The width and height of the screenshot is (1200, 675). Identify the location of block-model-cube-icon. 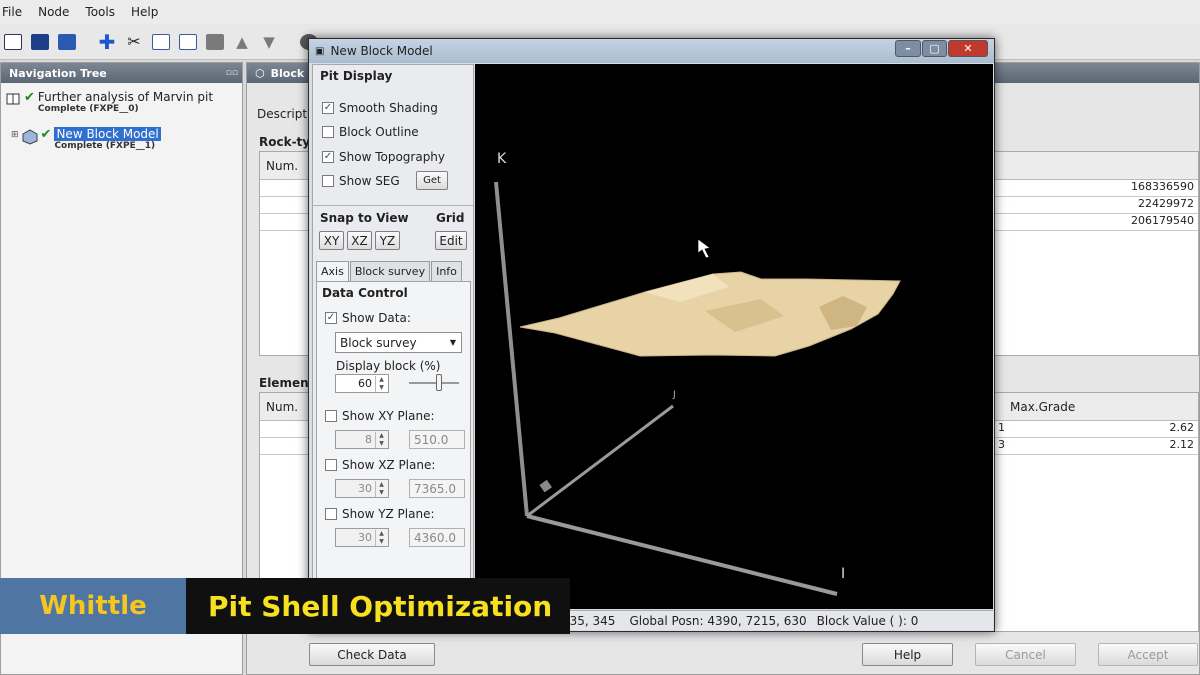
(30, 137).